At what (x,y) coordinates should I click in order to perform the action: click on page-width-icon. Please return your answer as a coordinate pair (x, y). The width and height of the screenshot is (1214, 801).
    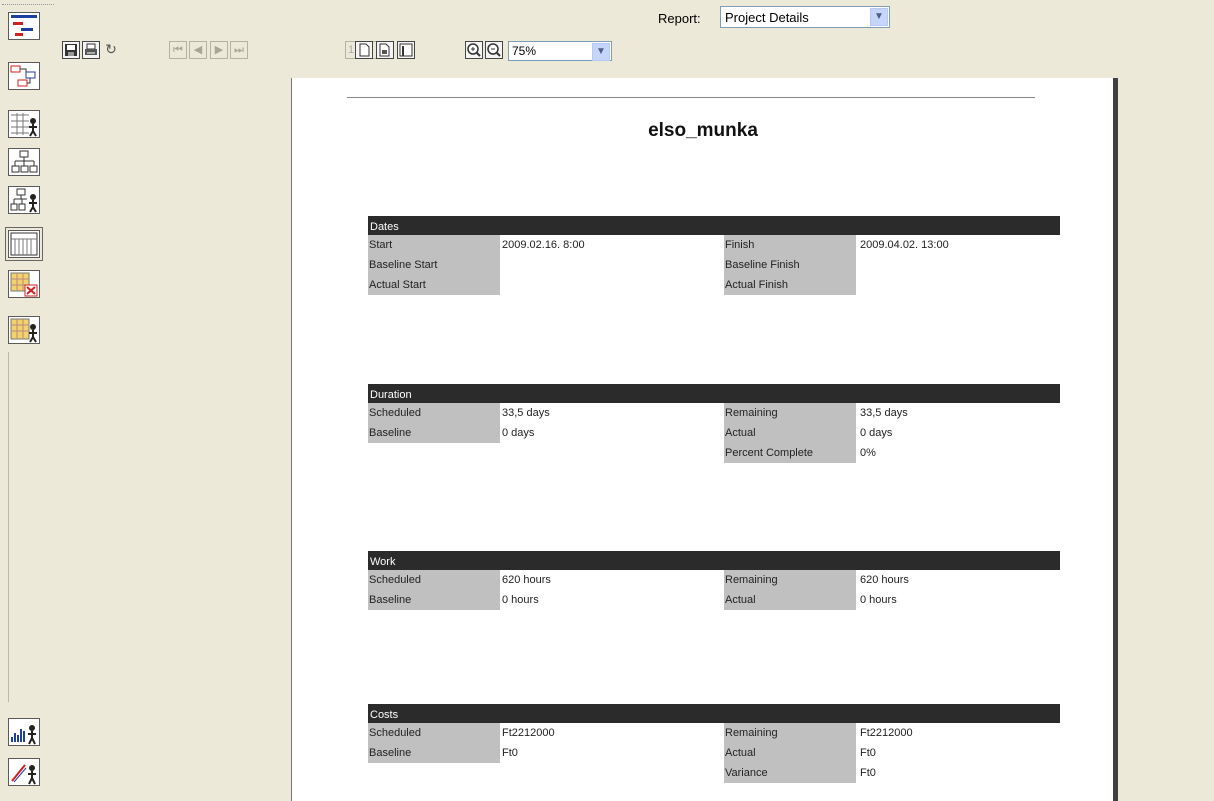
    Looking at the image, I should click on (406, 50).